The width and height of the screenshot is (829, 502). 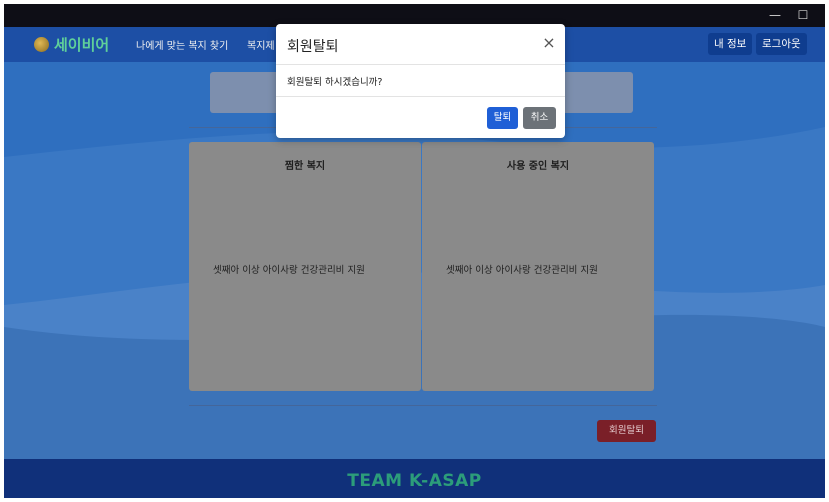 I want to click on in-use-welfare-card: 사용 중인 복지 셋째아 이상 아이사랑 건강관리비 지원, so click(x=538, y=266).